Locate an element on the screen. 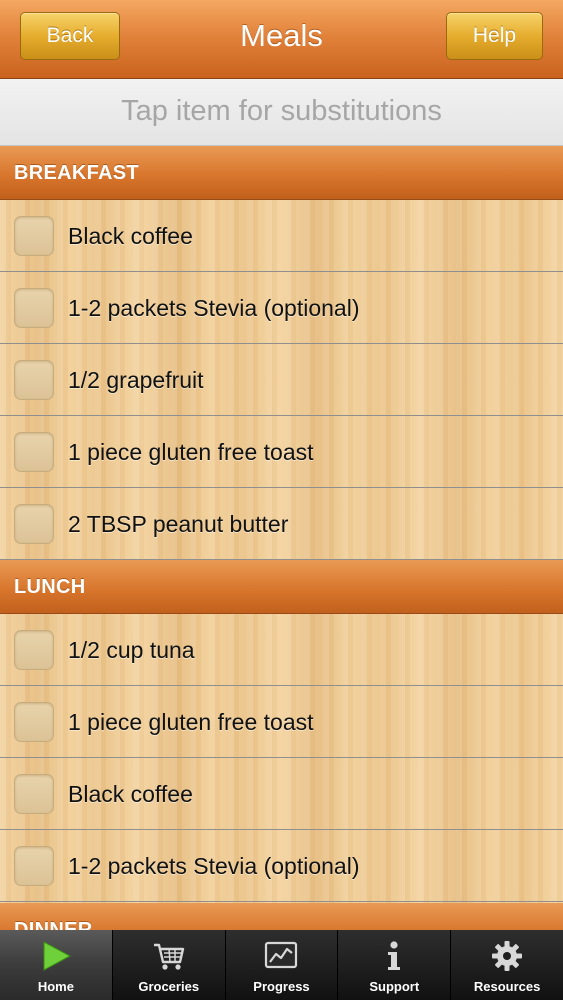 This screenshot has width=563, height=1000. tab-label: Resources is located at coordinates (507, 986).